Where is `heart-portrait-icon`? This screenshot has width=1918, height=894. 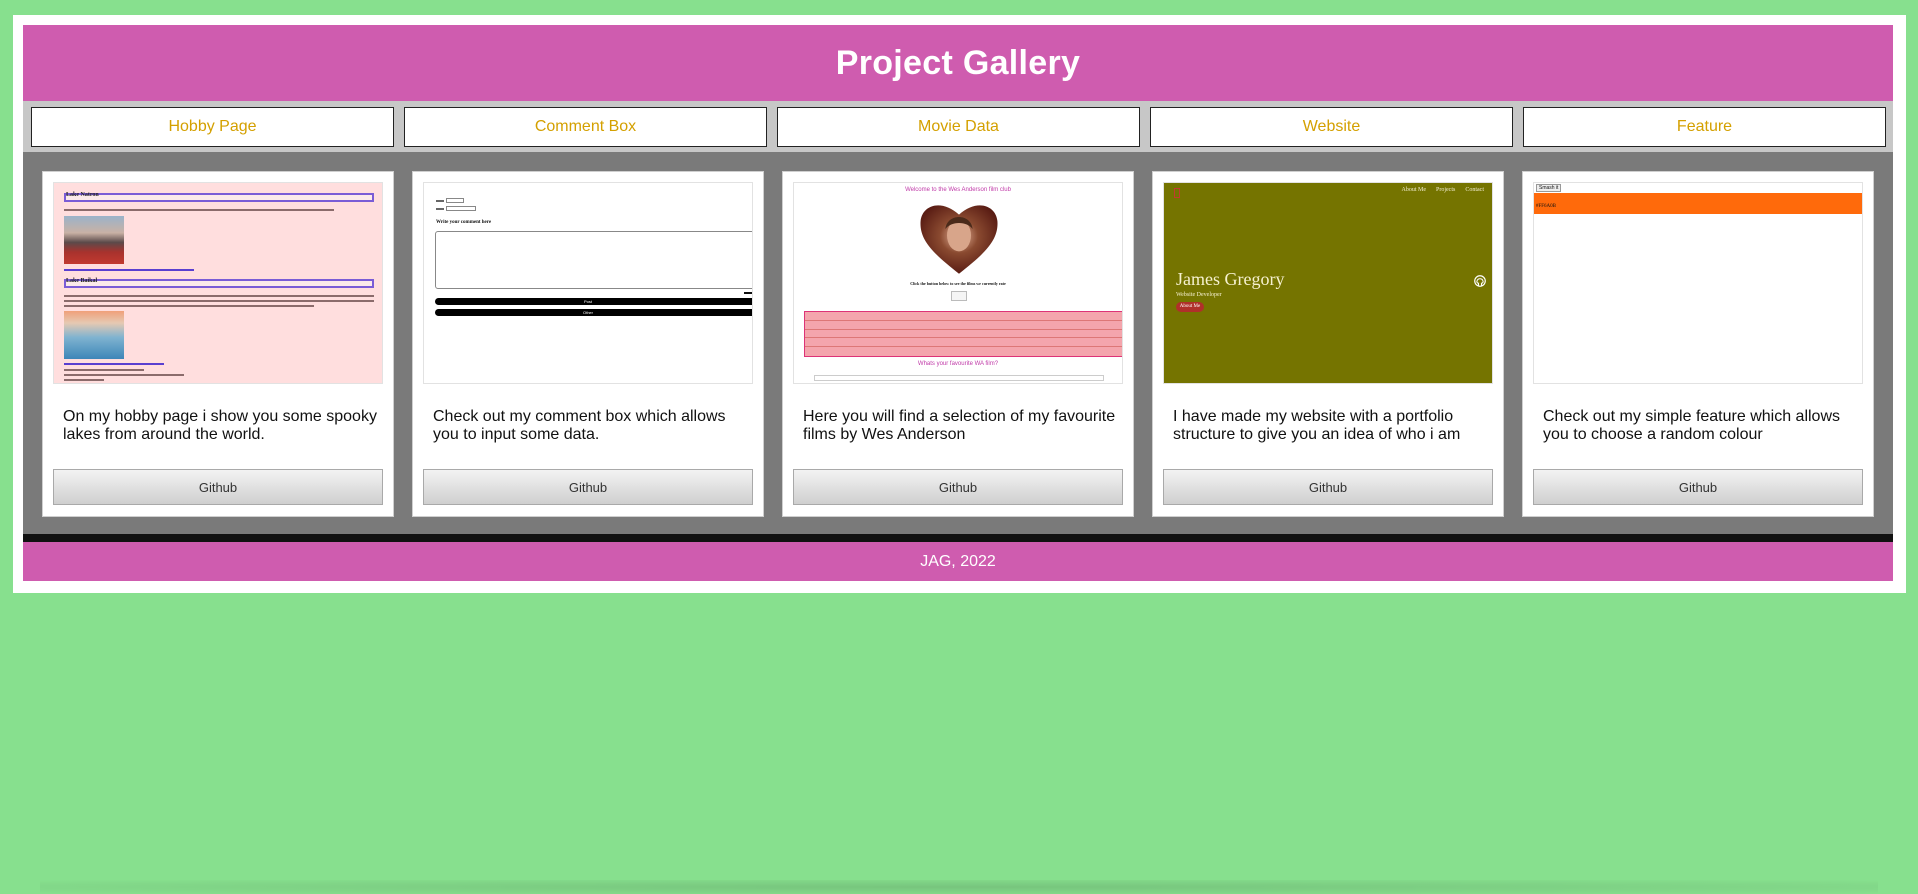
heart-portrait-icon is located at coordinates (959, 239).